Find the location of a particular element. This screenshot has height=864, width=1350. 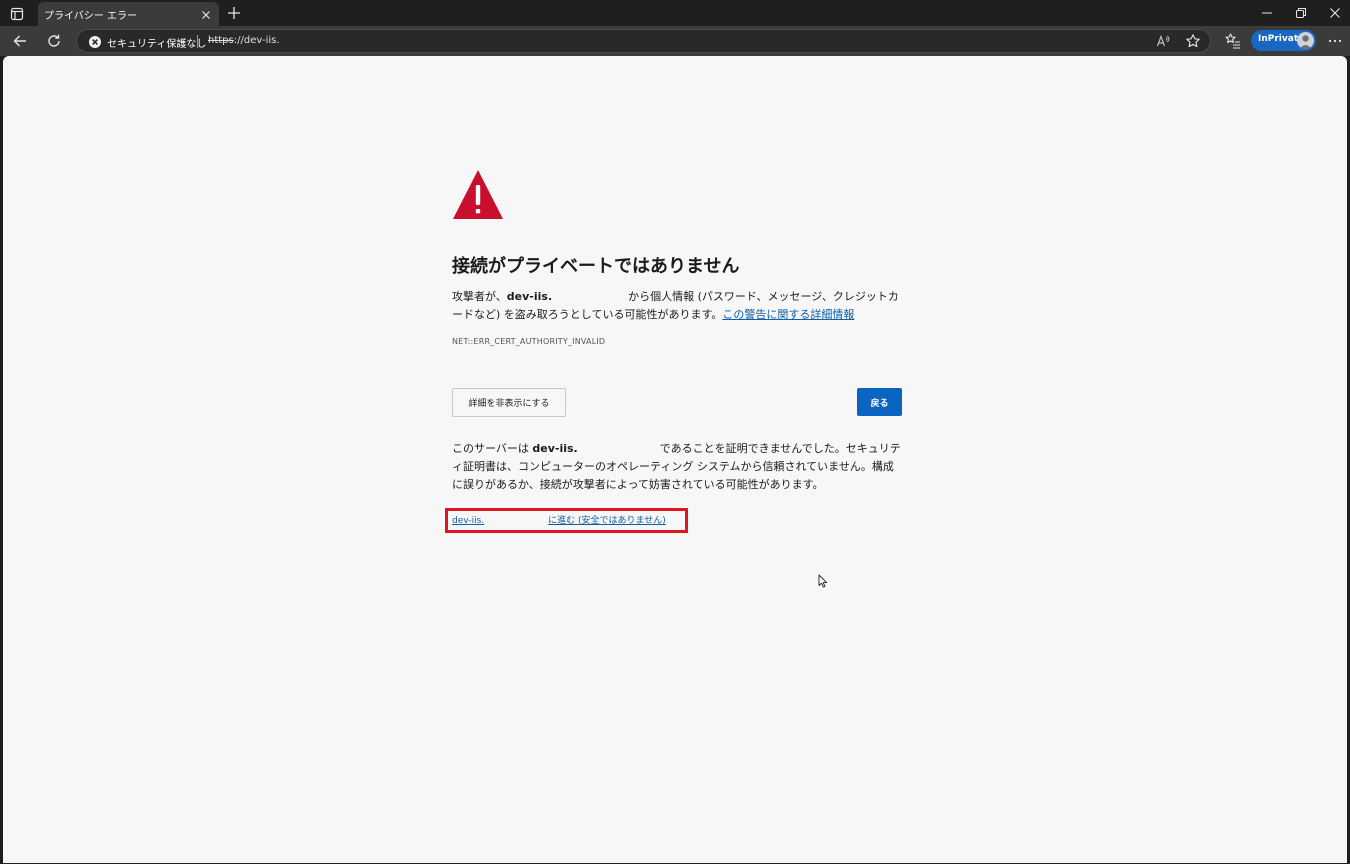

cursor-icon is located at coordinates (823, 580).